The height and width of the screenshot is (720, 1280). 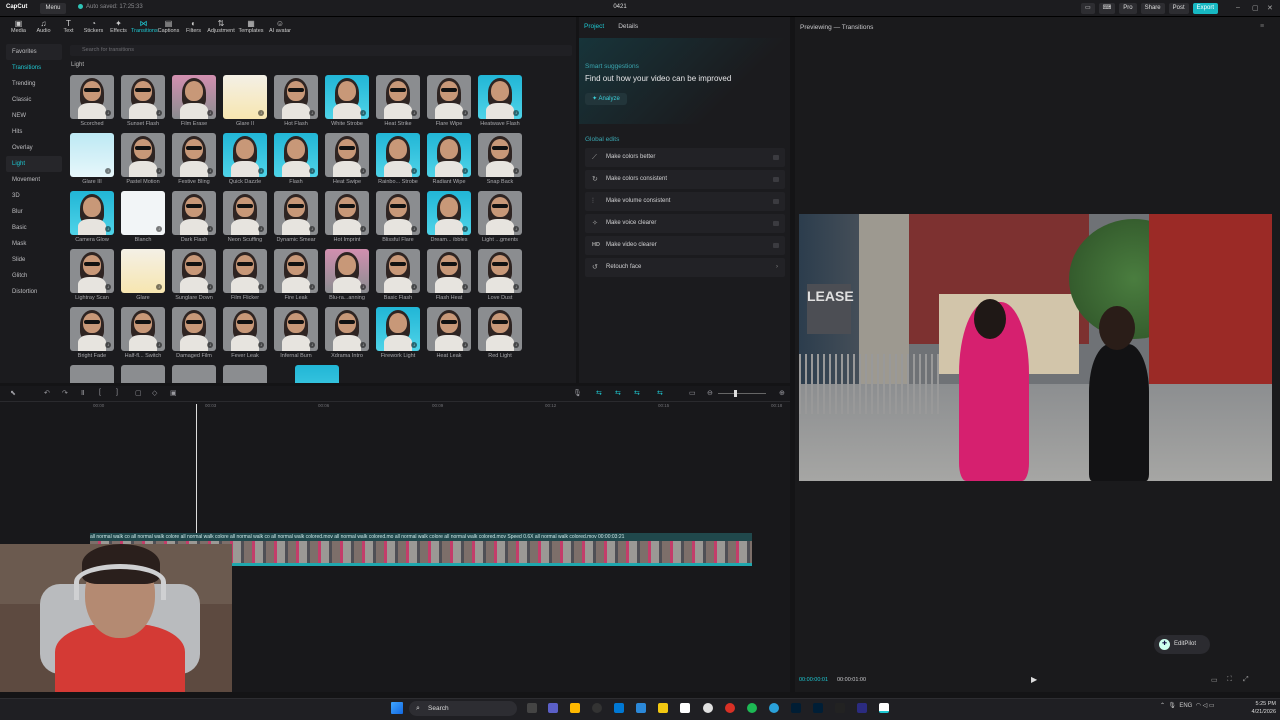 I want to click on transition-thumbnail: ↓ Glare, so click(x=143, y=277).